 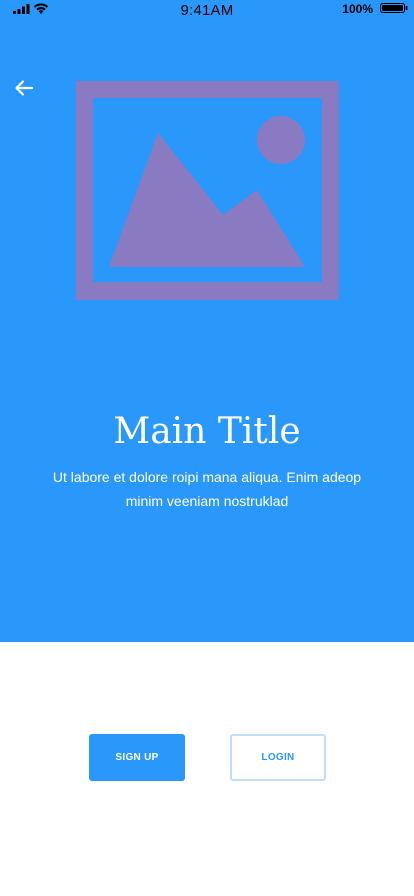 I want to click on battery-percent: 100%, so click(x=357, y=9).